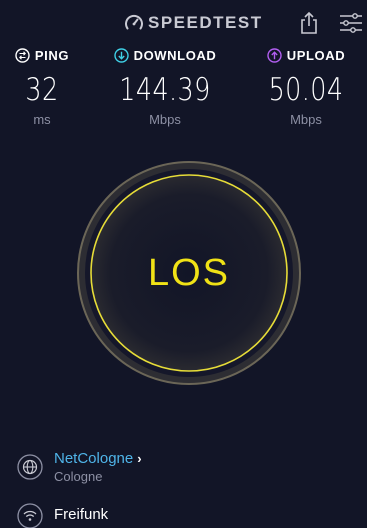 This screenshot has height=528, width=367. I want to click on isp-name: NetCologne, so click(94, 458).